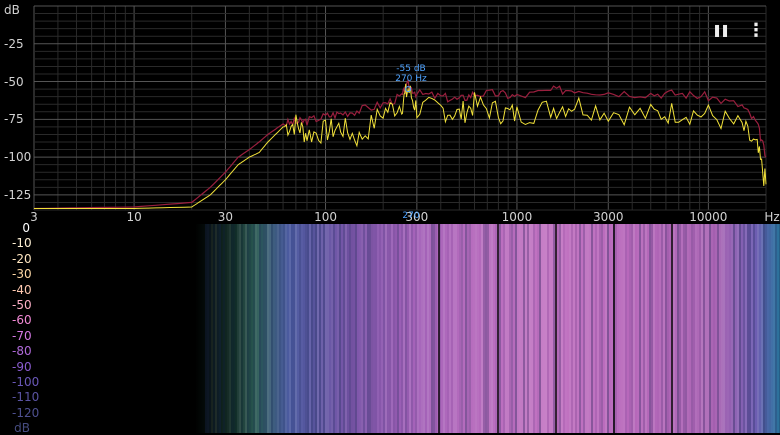 This screenshot has height=435, width=780. I want to click on color-scale-tick-label: -20, so click(22, 258).